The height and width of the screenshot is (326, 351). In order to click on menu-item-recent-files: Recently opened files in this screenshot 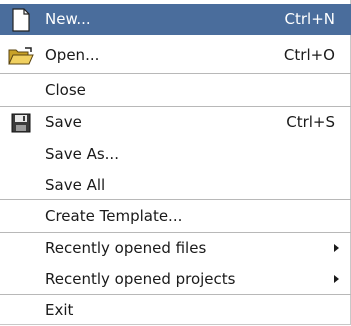, I will do `click(175, 248)`.